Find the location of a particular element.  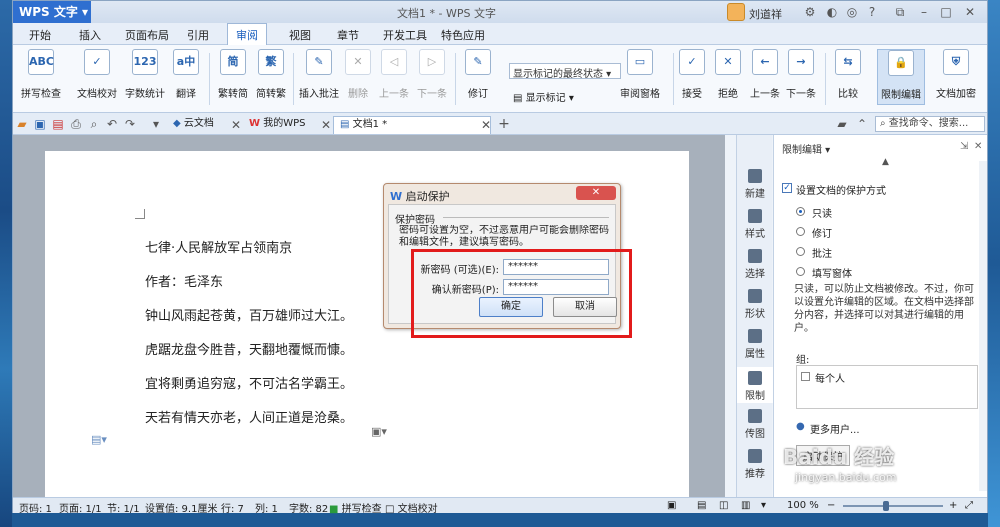

tab-page-layout: 页面布局 is located at coordinates (147, 35).